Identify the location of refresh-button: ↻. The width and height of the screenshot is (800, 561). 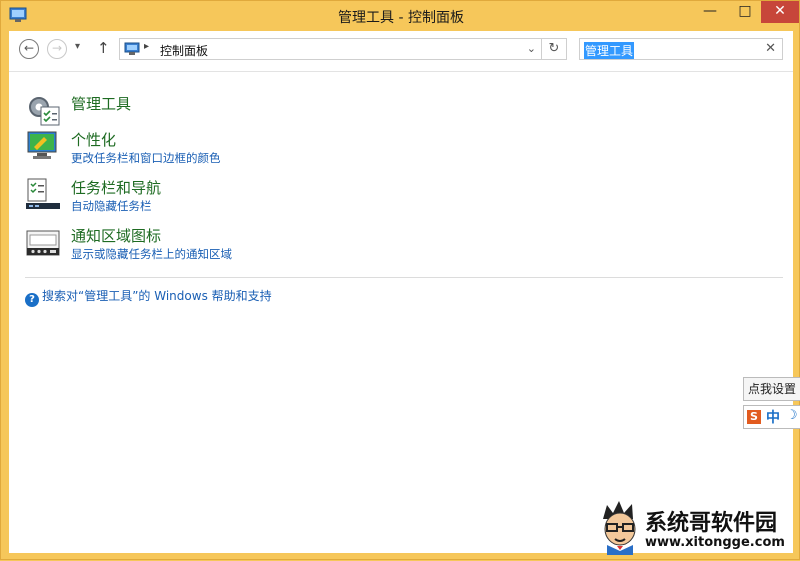
(553, 49).